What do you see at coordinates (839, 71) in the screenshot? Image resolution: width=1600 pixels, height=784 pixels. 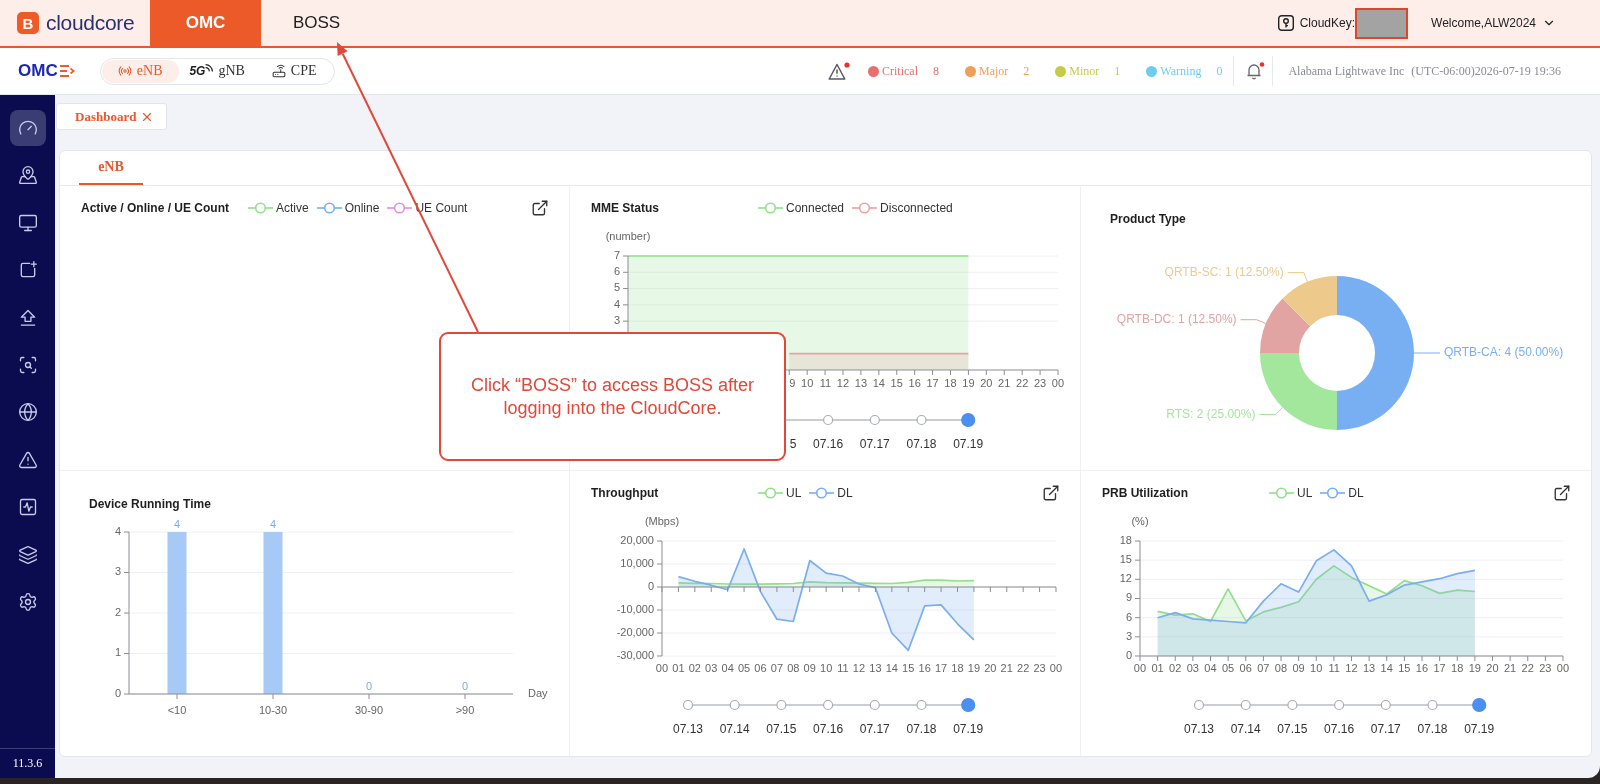 I see `warning-icon` at bounding box center [839, 71].